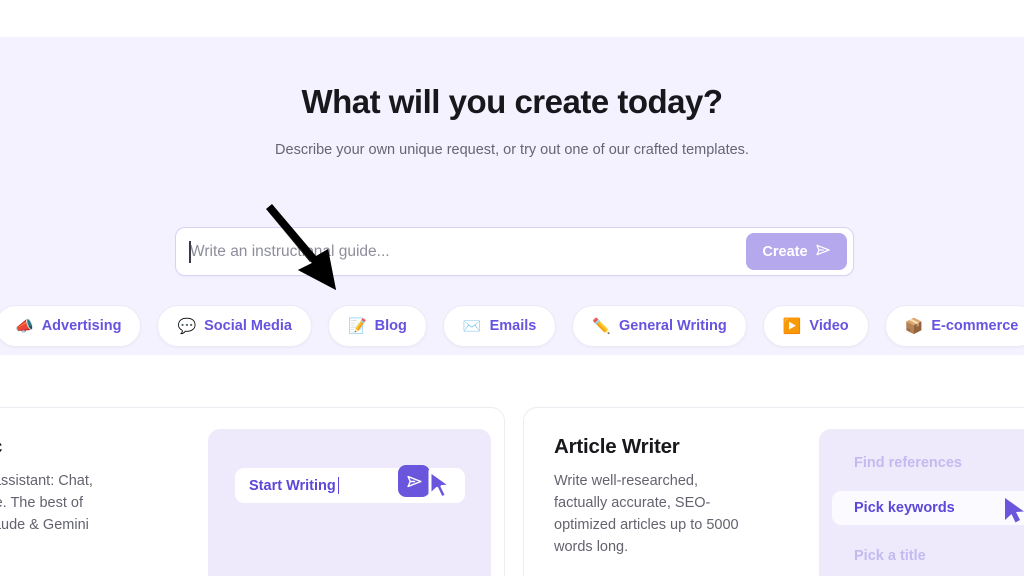 The image size is (1024, 576). I want to click on send-icon, so click(823, 252).